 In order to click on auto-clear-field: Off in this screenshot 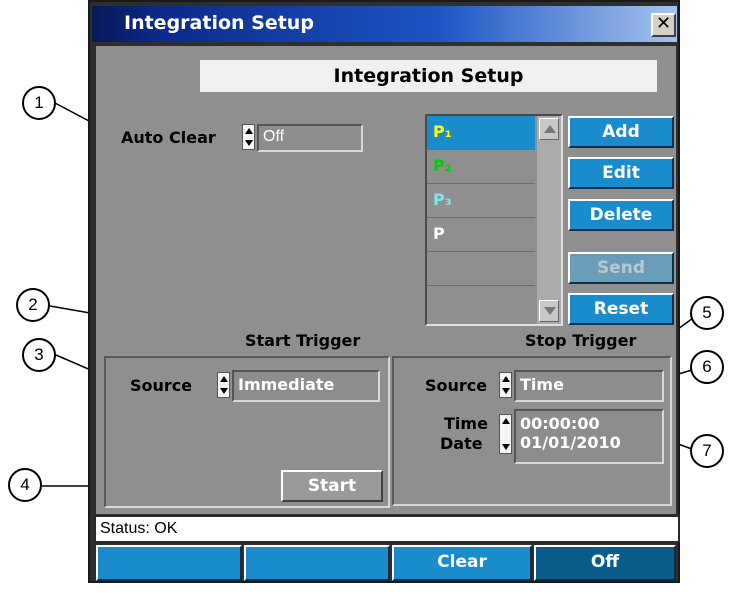, I will do `click(310, 138)`.